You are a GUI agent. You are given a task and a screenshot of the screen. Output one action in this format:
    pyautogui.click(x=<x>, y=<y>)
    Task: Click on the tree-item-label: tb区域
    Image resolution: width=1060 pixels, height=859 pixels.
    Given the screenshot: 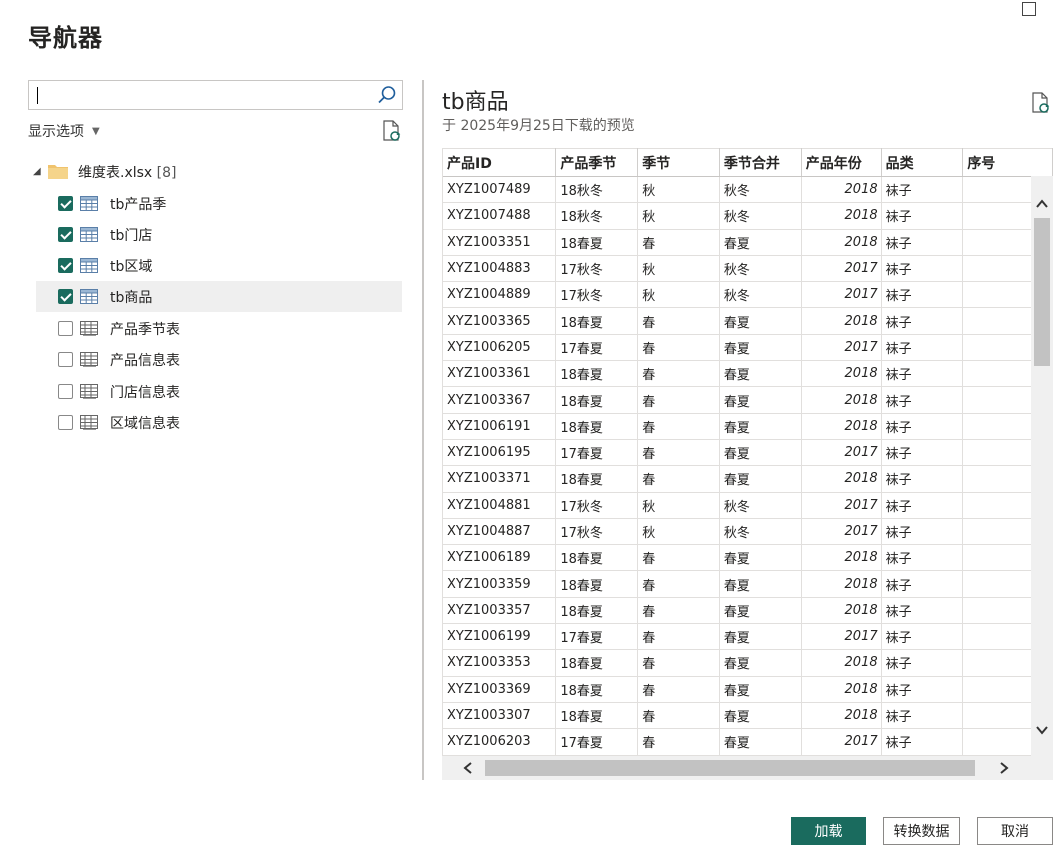 What is the action you would take?
    pyautogui.click(x=131, y=266)
    